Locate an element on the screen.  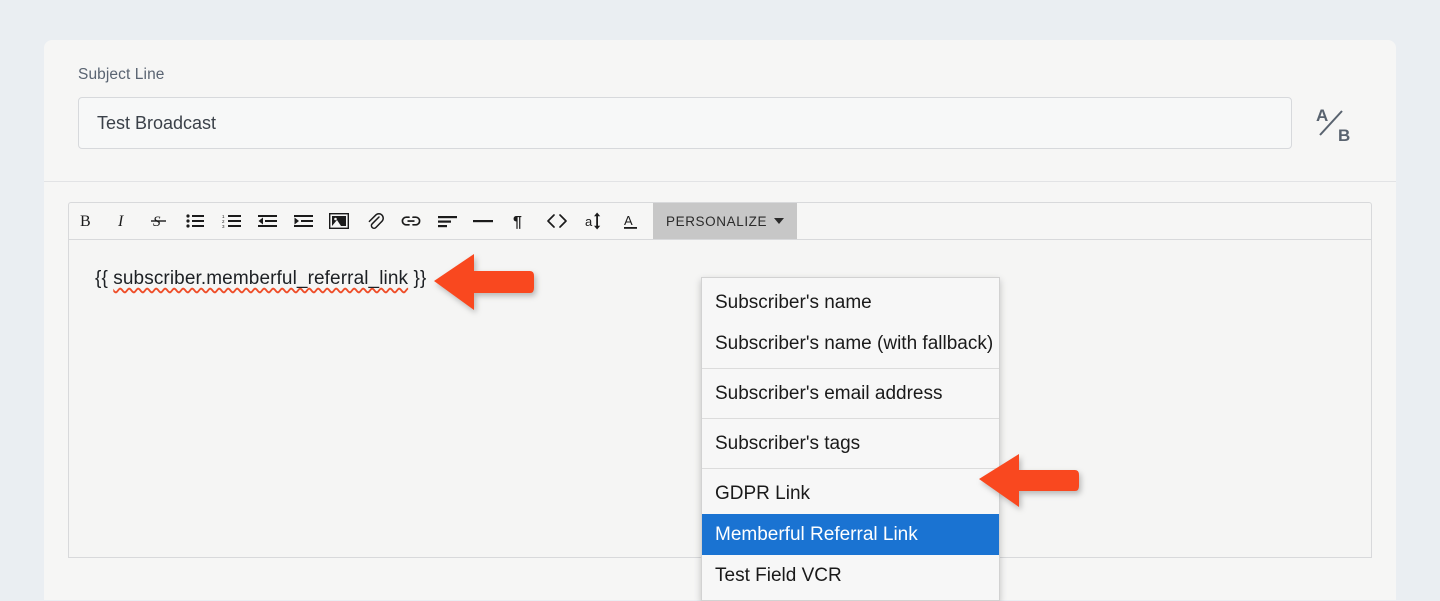
personalize-dropdown-button: PERSONALIZE is located at coordinates (725, 221).